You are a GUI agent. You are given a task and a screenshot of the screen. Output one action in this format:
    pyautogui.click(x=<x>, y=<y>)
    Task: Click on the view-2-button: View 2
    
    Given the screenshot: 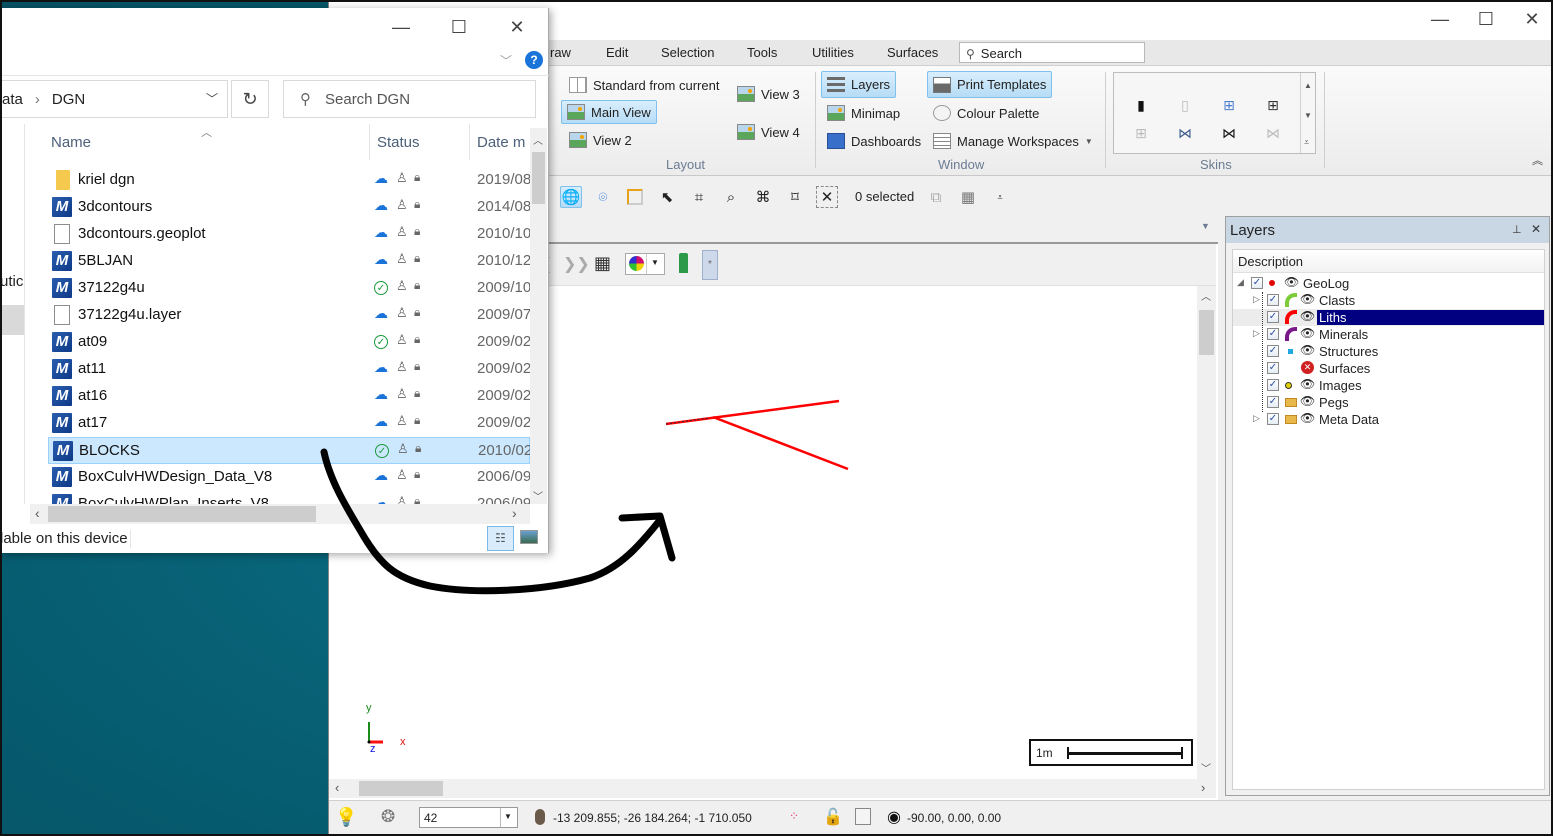 What is the action you would take?
    pyautogui.click(x=600, y=140)
    